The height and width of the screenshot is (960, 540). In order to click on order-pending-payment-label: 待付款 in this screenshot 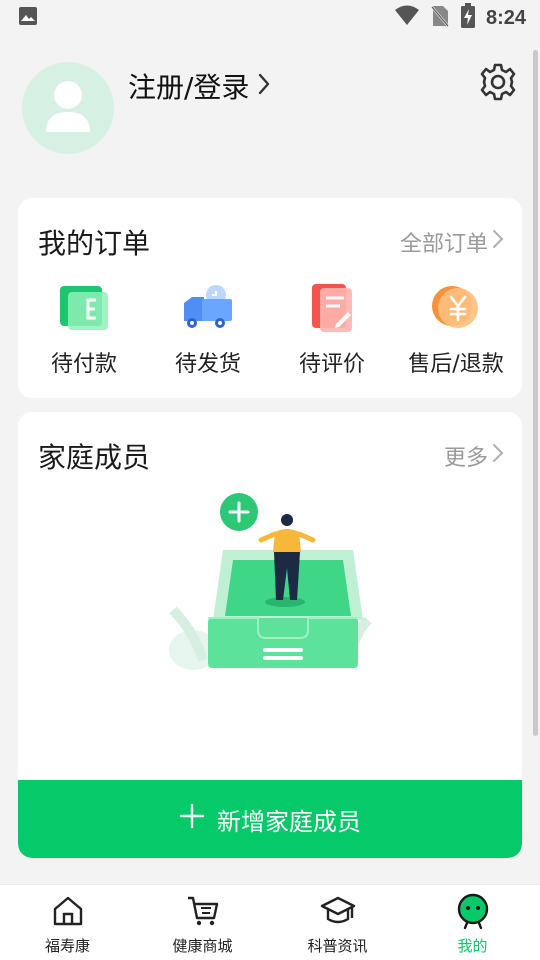, I will do `click(83, 364)`.